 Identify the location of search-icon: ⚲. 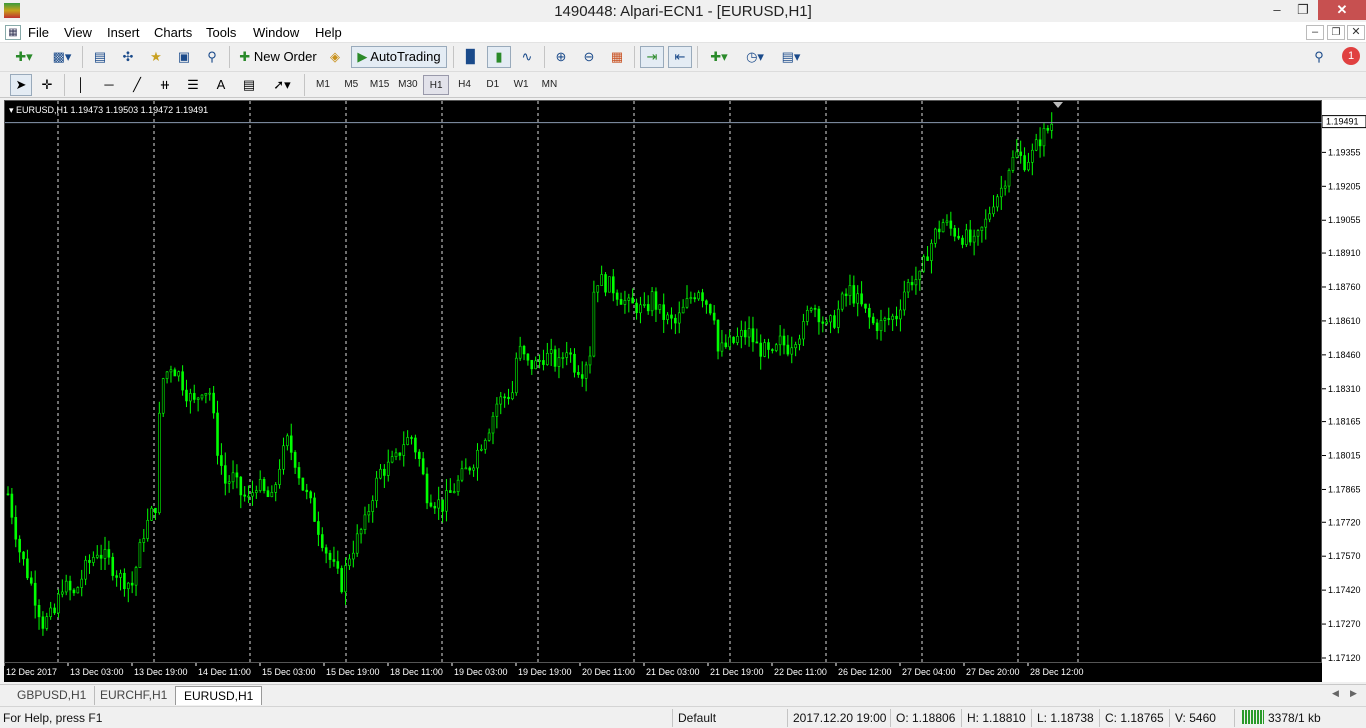
(1319, 57).